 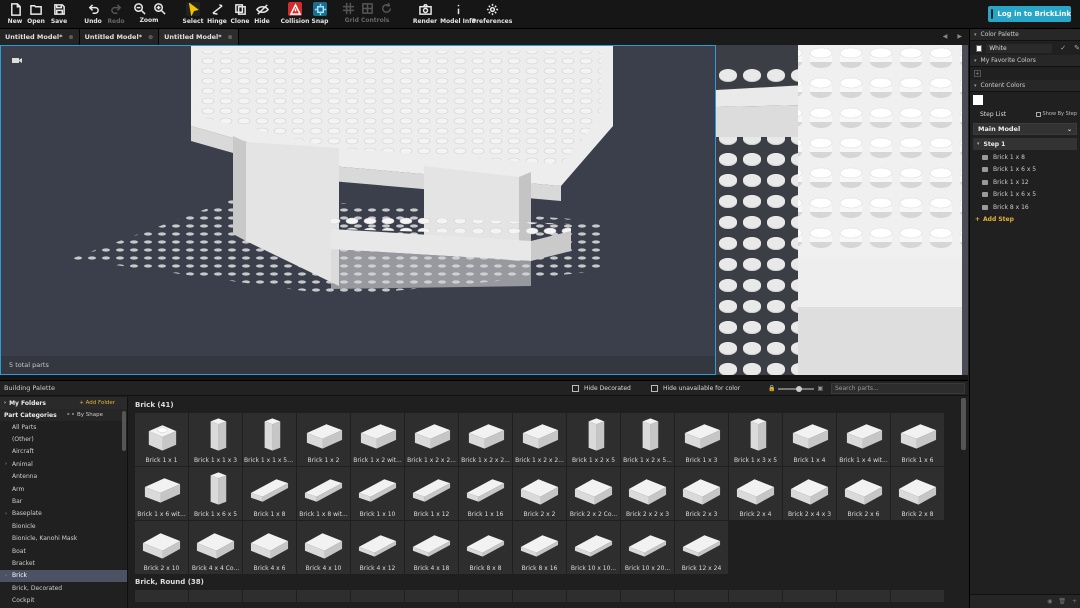 What do you see at coordinates (945, 36) in the screenshot?
I see `tab-left-arrow-icon: ◀` at bounding box center [945, 36].